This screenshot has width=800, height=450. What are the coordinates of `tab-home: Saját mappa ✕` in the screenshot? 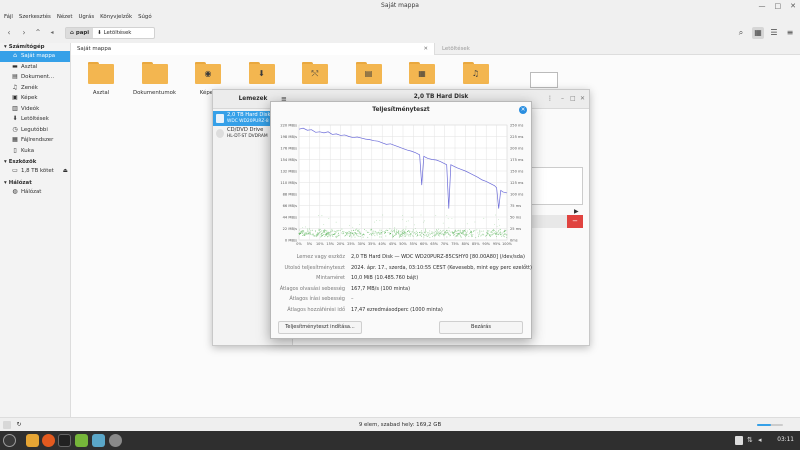 It's located at (253, 49).